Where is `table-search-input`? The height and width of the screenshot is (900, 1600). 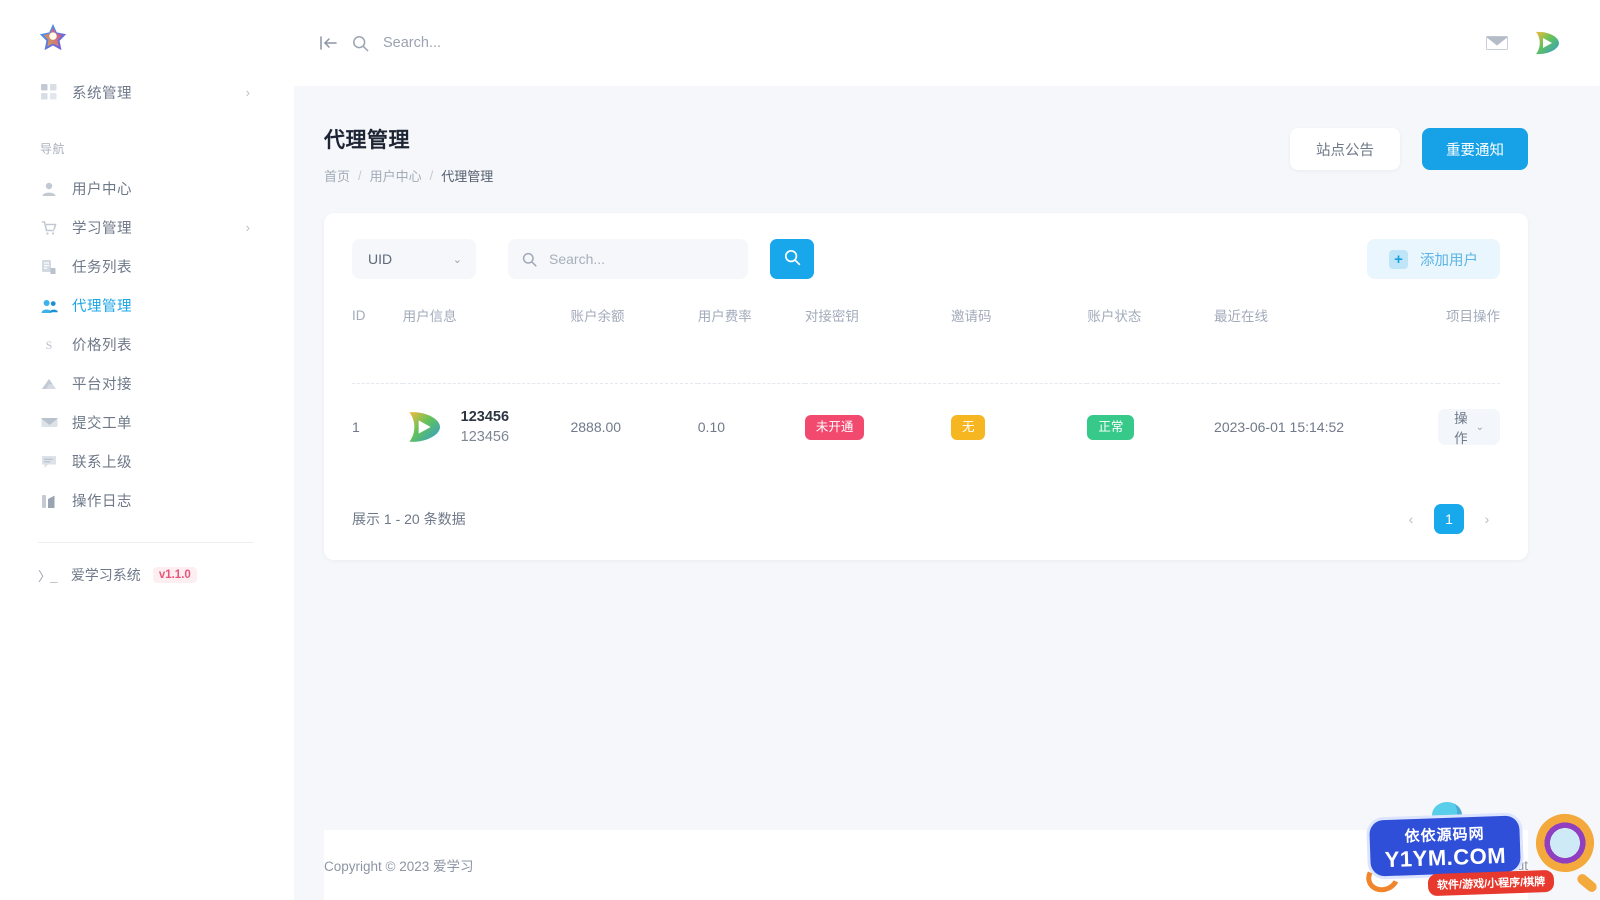
table-search-input is located at coordinates (641, 259).